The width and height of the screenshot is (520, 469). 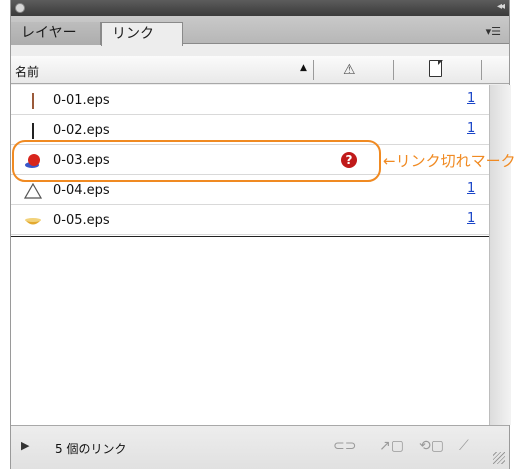 I want to click on tab-links: リンク, so click(x=142, y=34).